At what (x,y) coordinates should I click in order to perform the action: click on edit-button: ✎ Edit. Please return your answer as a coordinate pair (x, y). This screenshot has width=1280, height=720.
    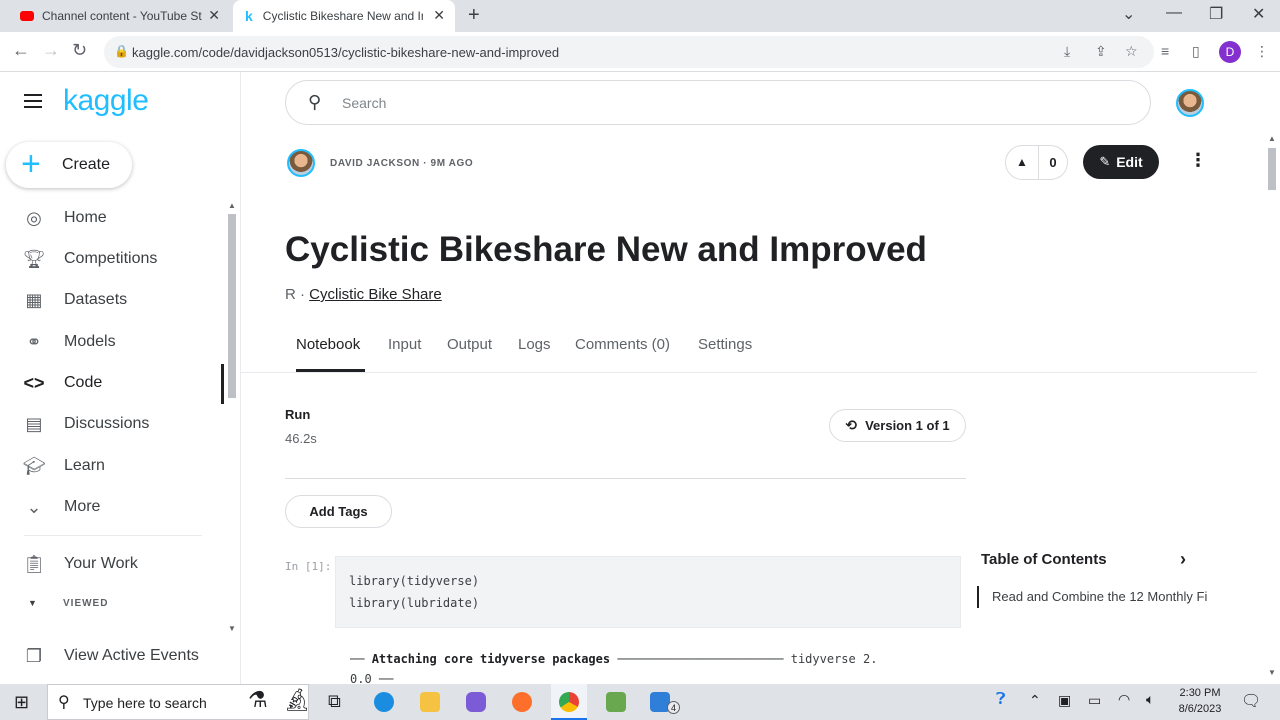
    Looking at the image, I should click on (1121, 162).